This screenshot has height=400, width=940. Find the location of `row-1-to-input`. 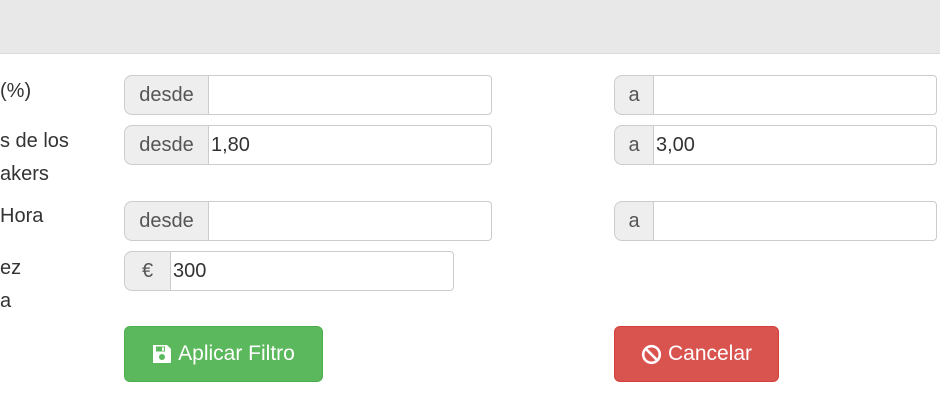

row-1-to-input is located at coordinates (795, 95).